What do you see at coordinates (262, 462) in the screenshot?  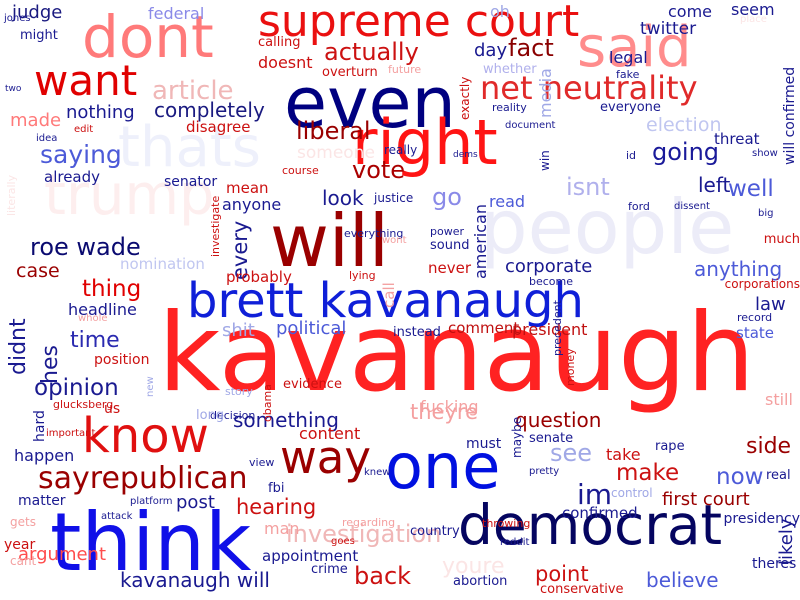 I see `word: view` at bounding box center [262, 462].